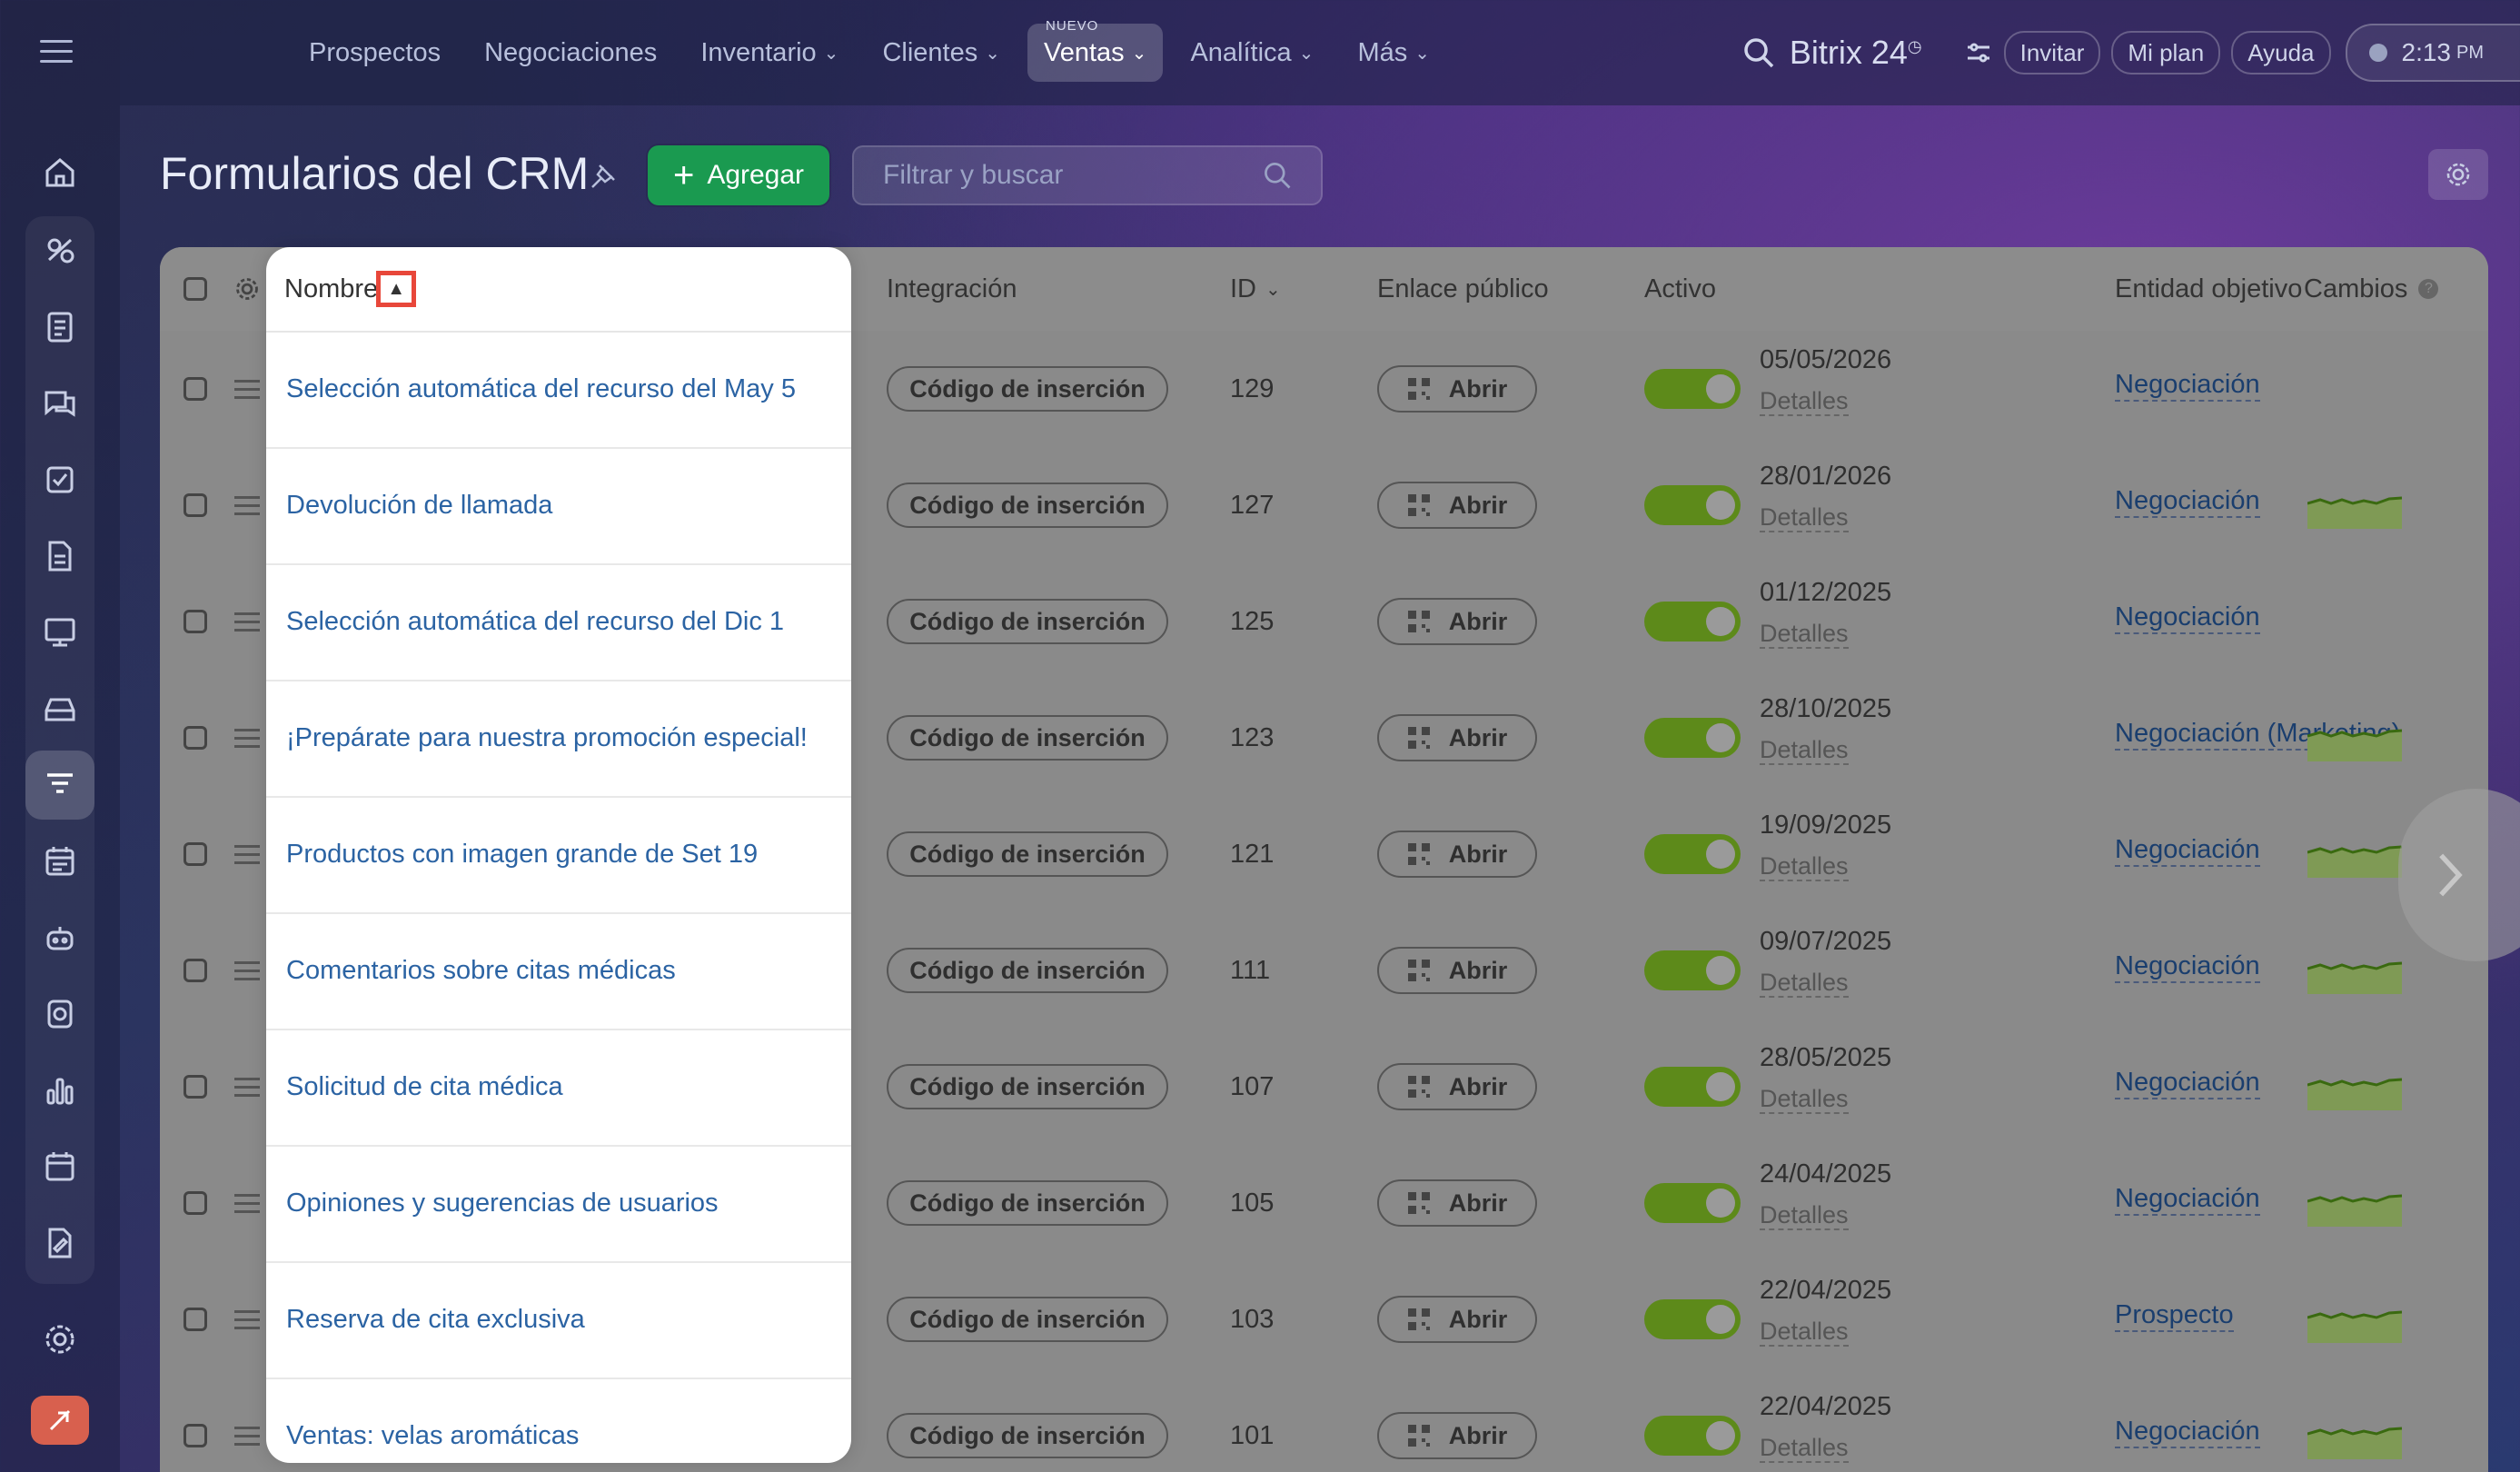  I want to click on help-button: Ayuda, so click(2281, 53).